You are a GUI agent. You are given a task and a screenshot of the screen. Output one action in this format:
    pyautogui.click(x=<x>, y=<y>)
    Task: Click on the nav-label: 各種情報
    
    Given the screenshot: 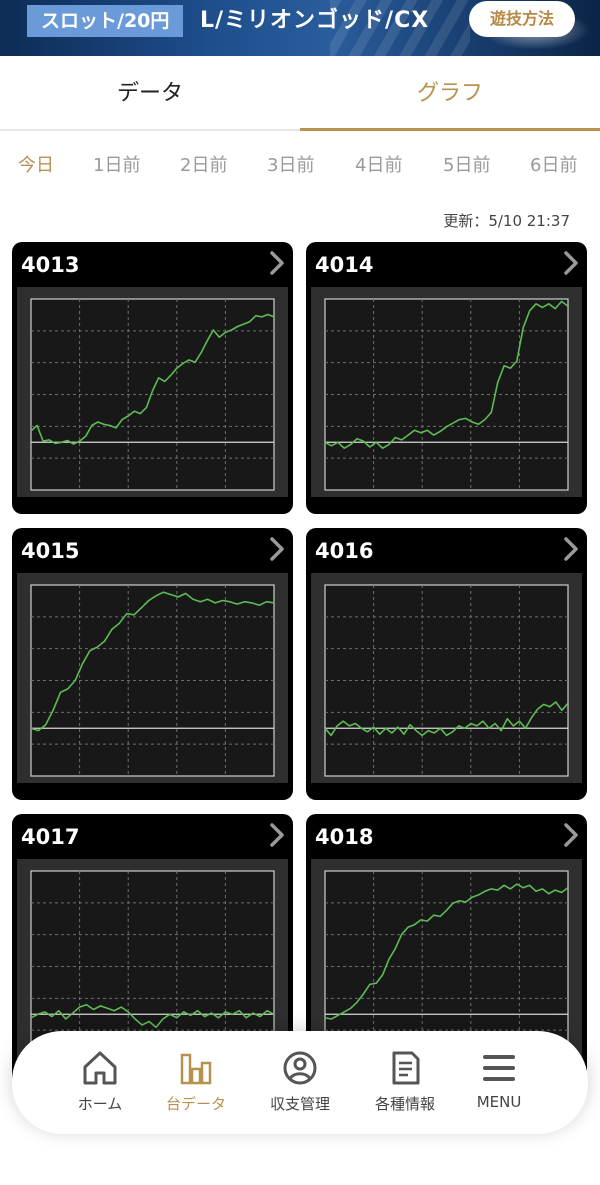 What is the action you would take?
    pyautogui.click(x=404, y=1104)
    